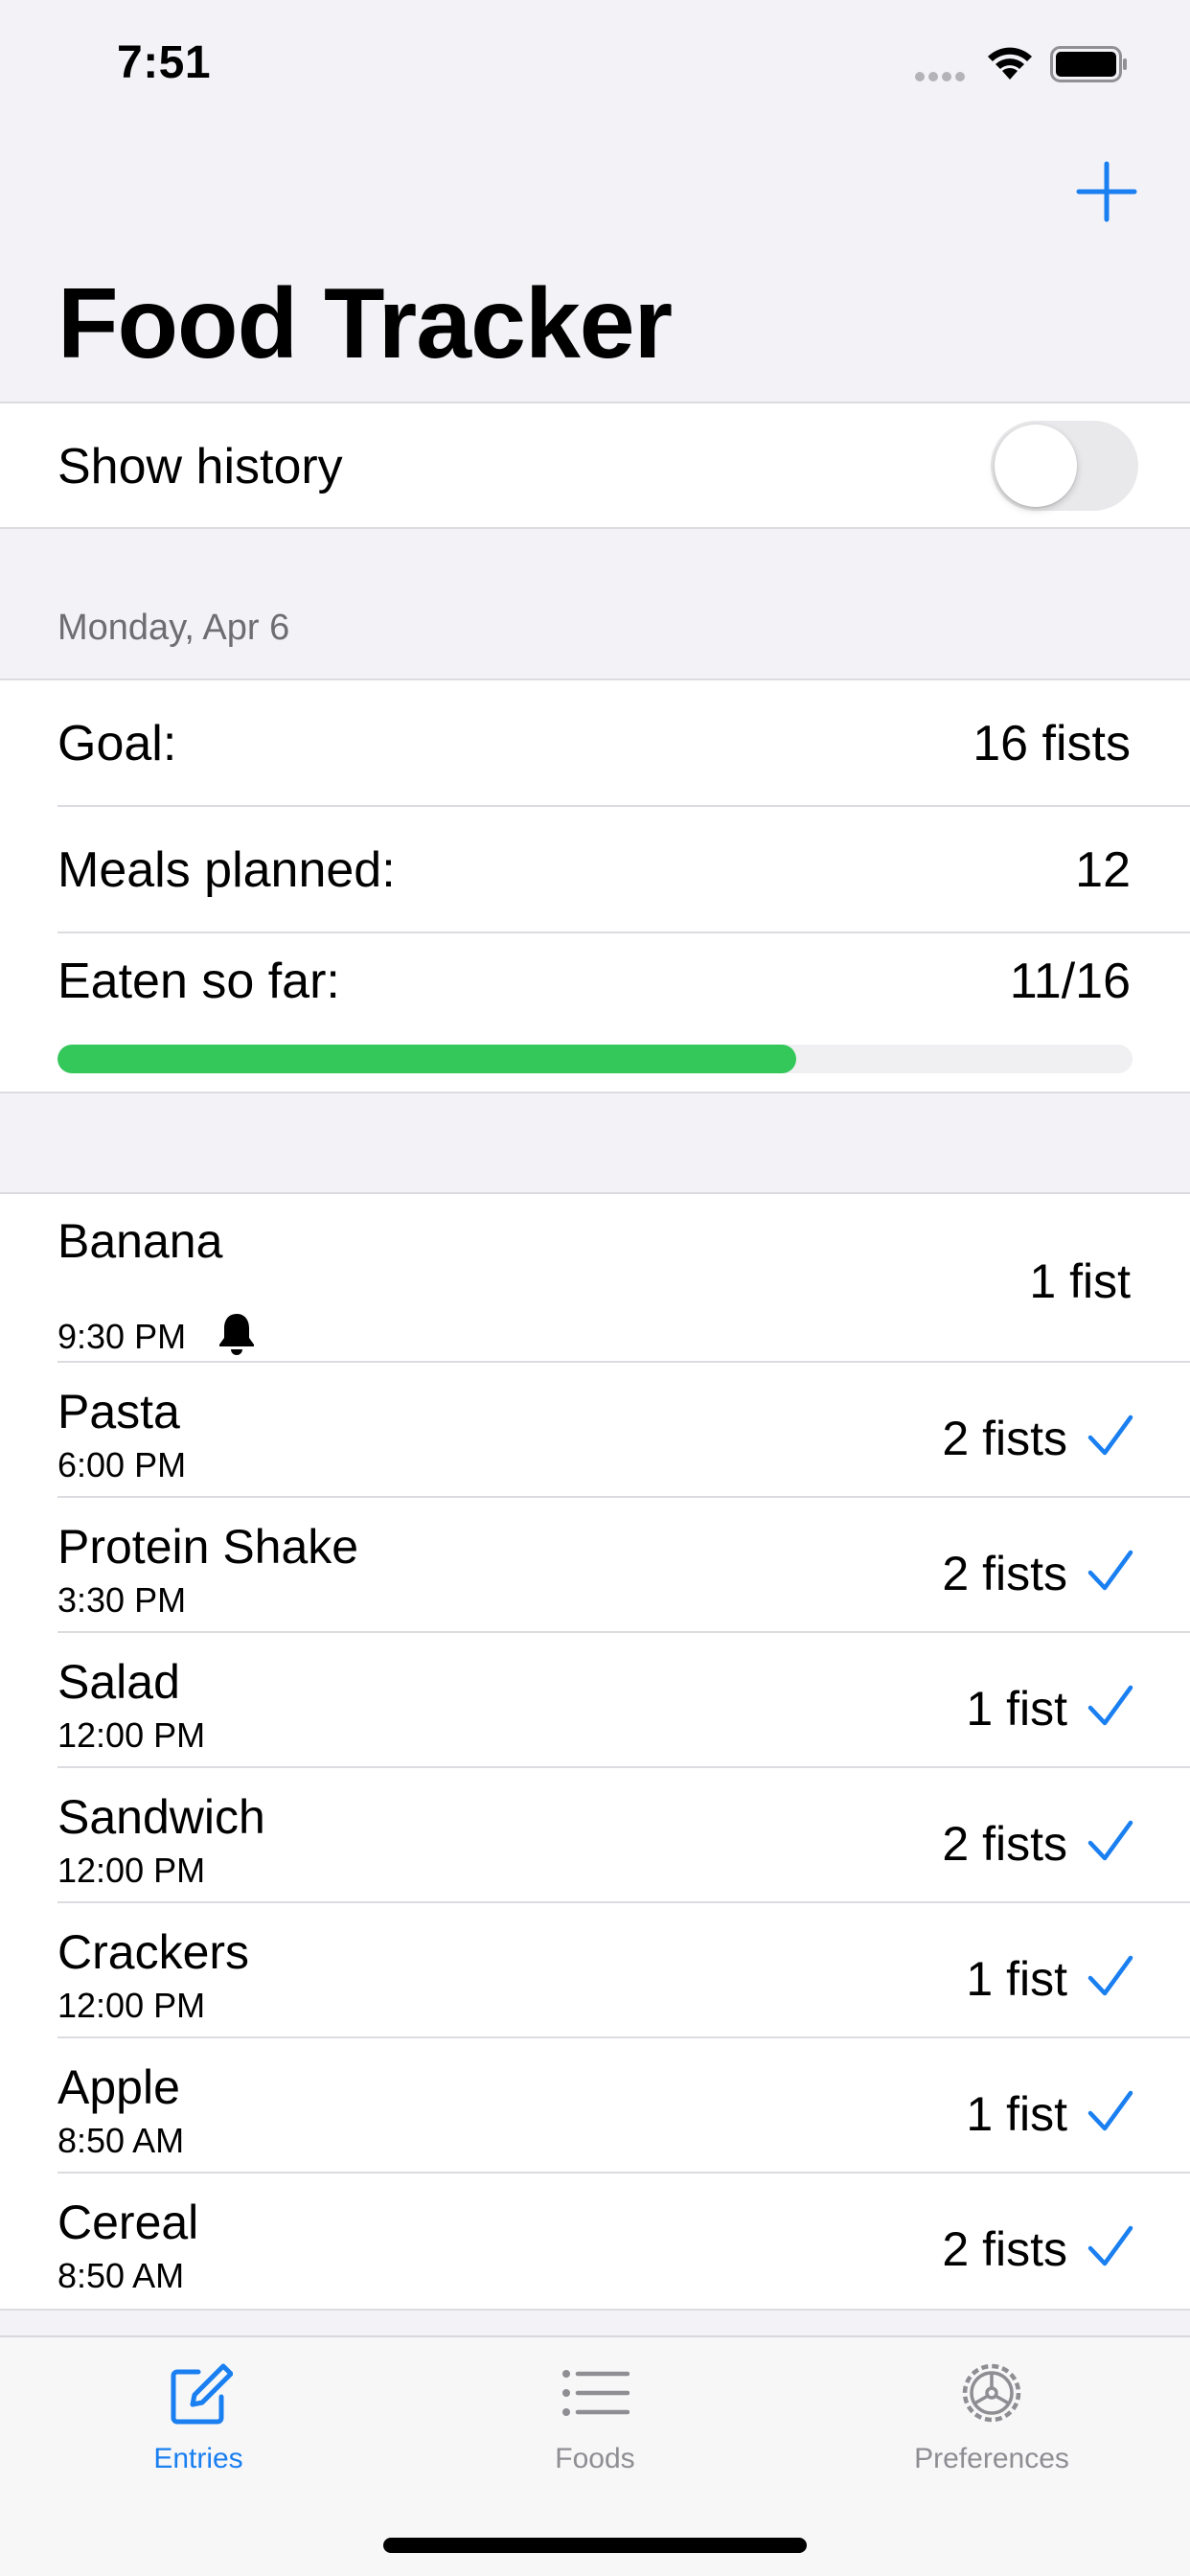 This screenshot has height=2576, width=1190. Describe the element at coordinates (1070, 981) in the screenshot. I see `eaten-value: 11/16` at that location.